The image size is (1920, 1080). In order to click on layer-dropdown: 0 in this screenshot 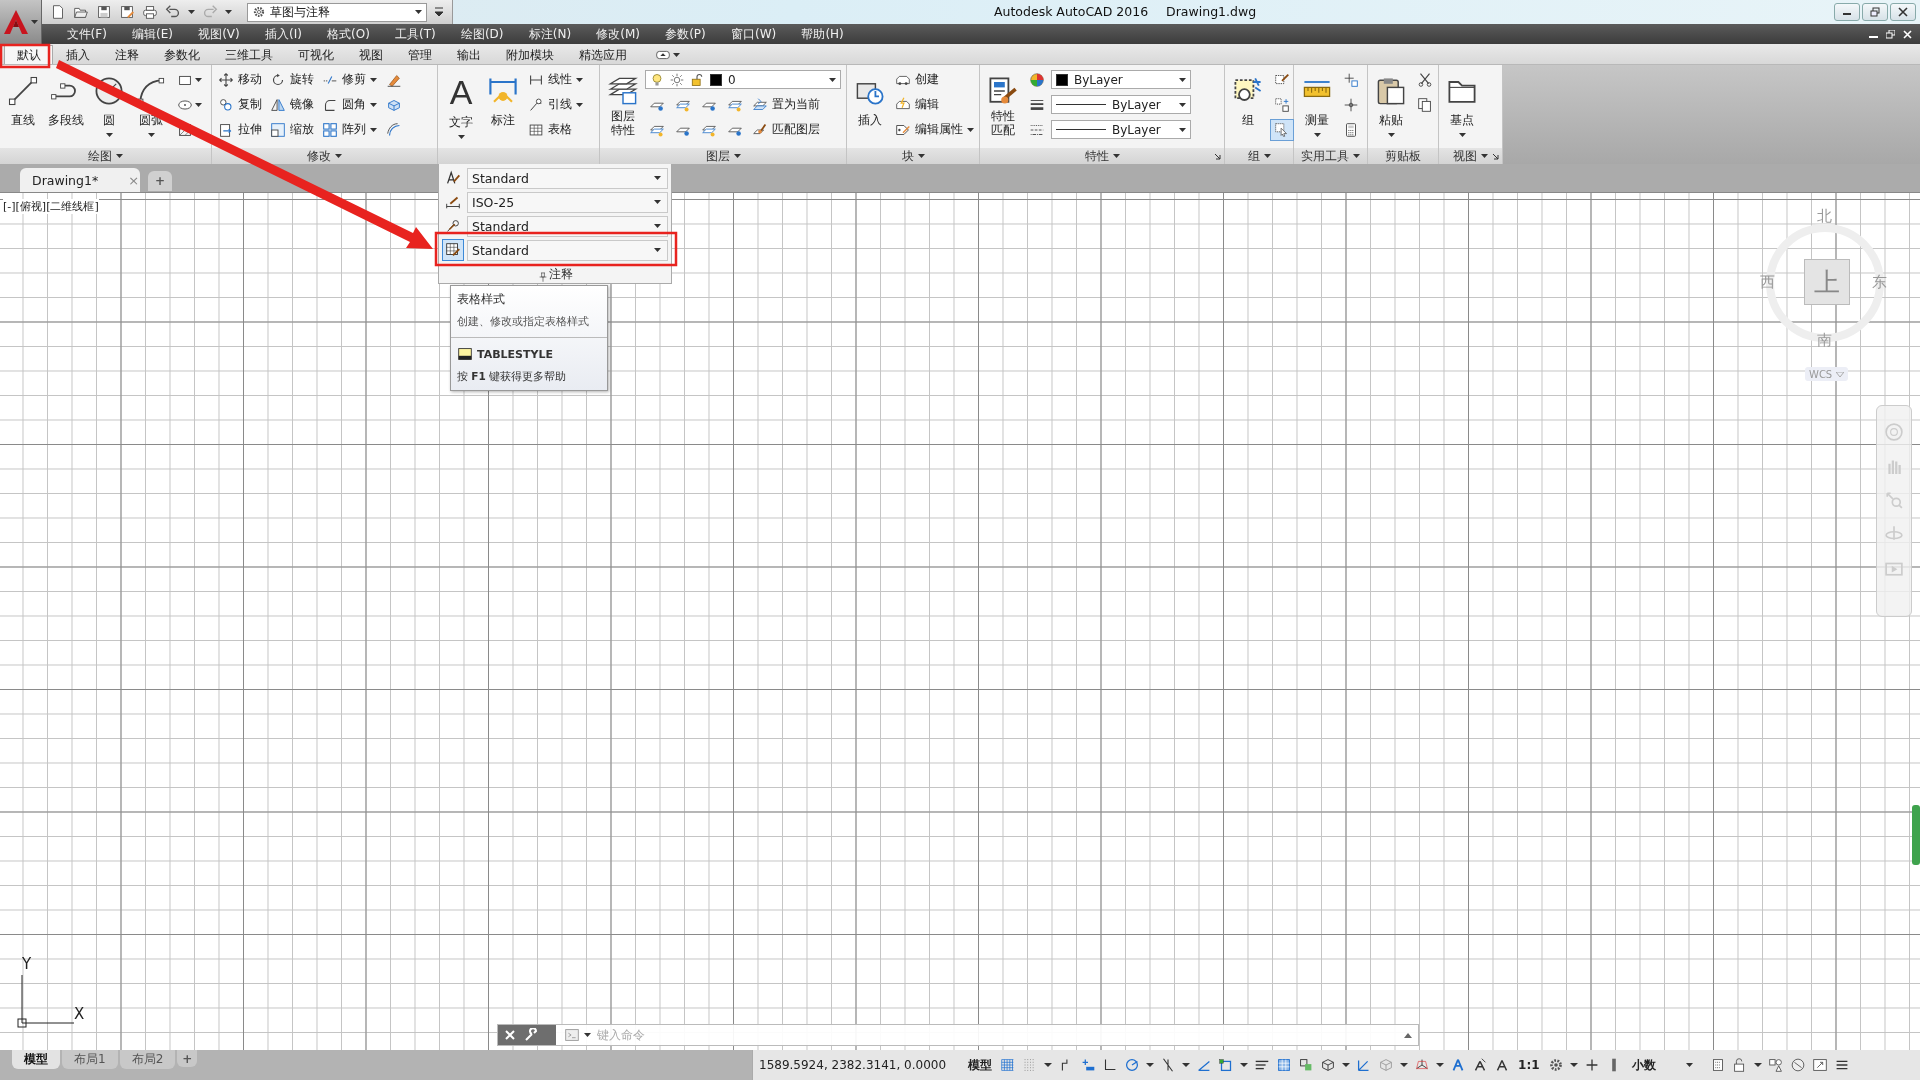, I will do `click(743, 79)`.